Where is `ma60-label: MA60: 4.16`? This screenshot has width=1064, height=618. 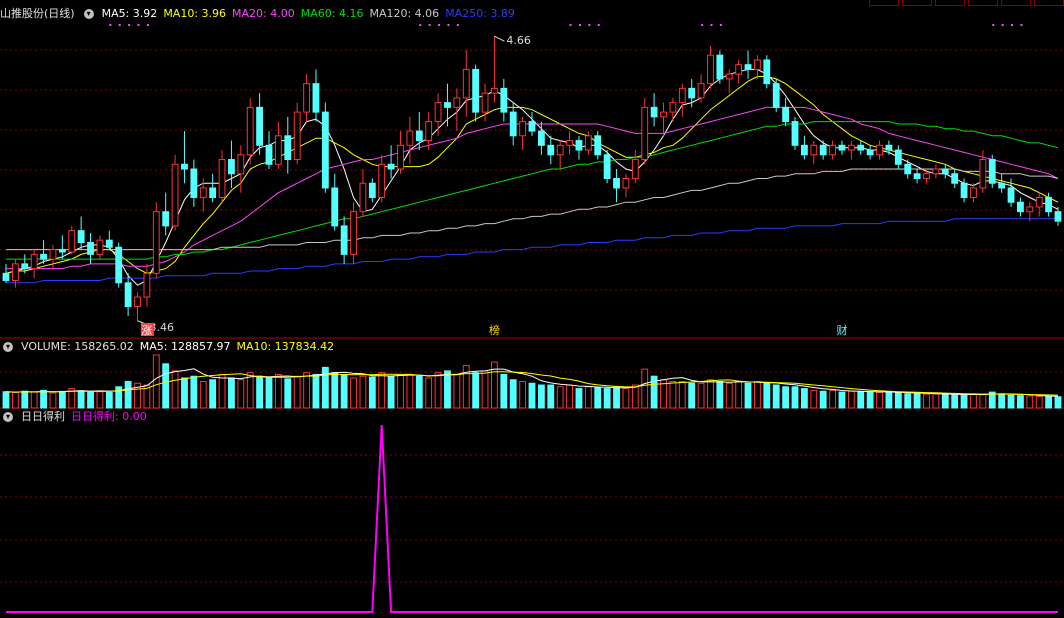 ma60-label: MA60: 4.16 is located at coordinates (332, 13).